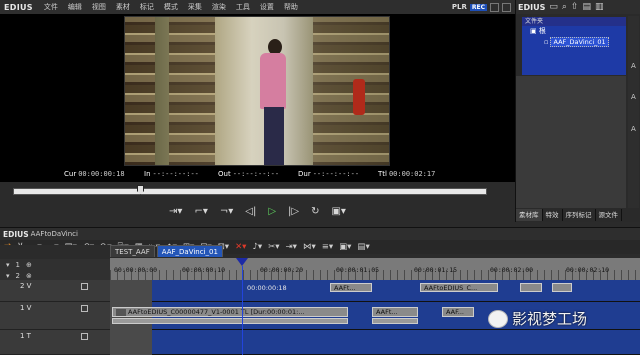  I want to click on scrub-bar, so click(257, 192).